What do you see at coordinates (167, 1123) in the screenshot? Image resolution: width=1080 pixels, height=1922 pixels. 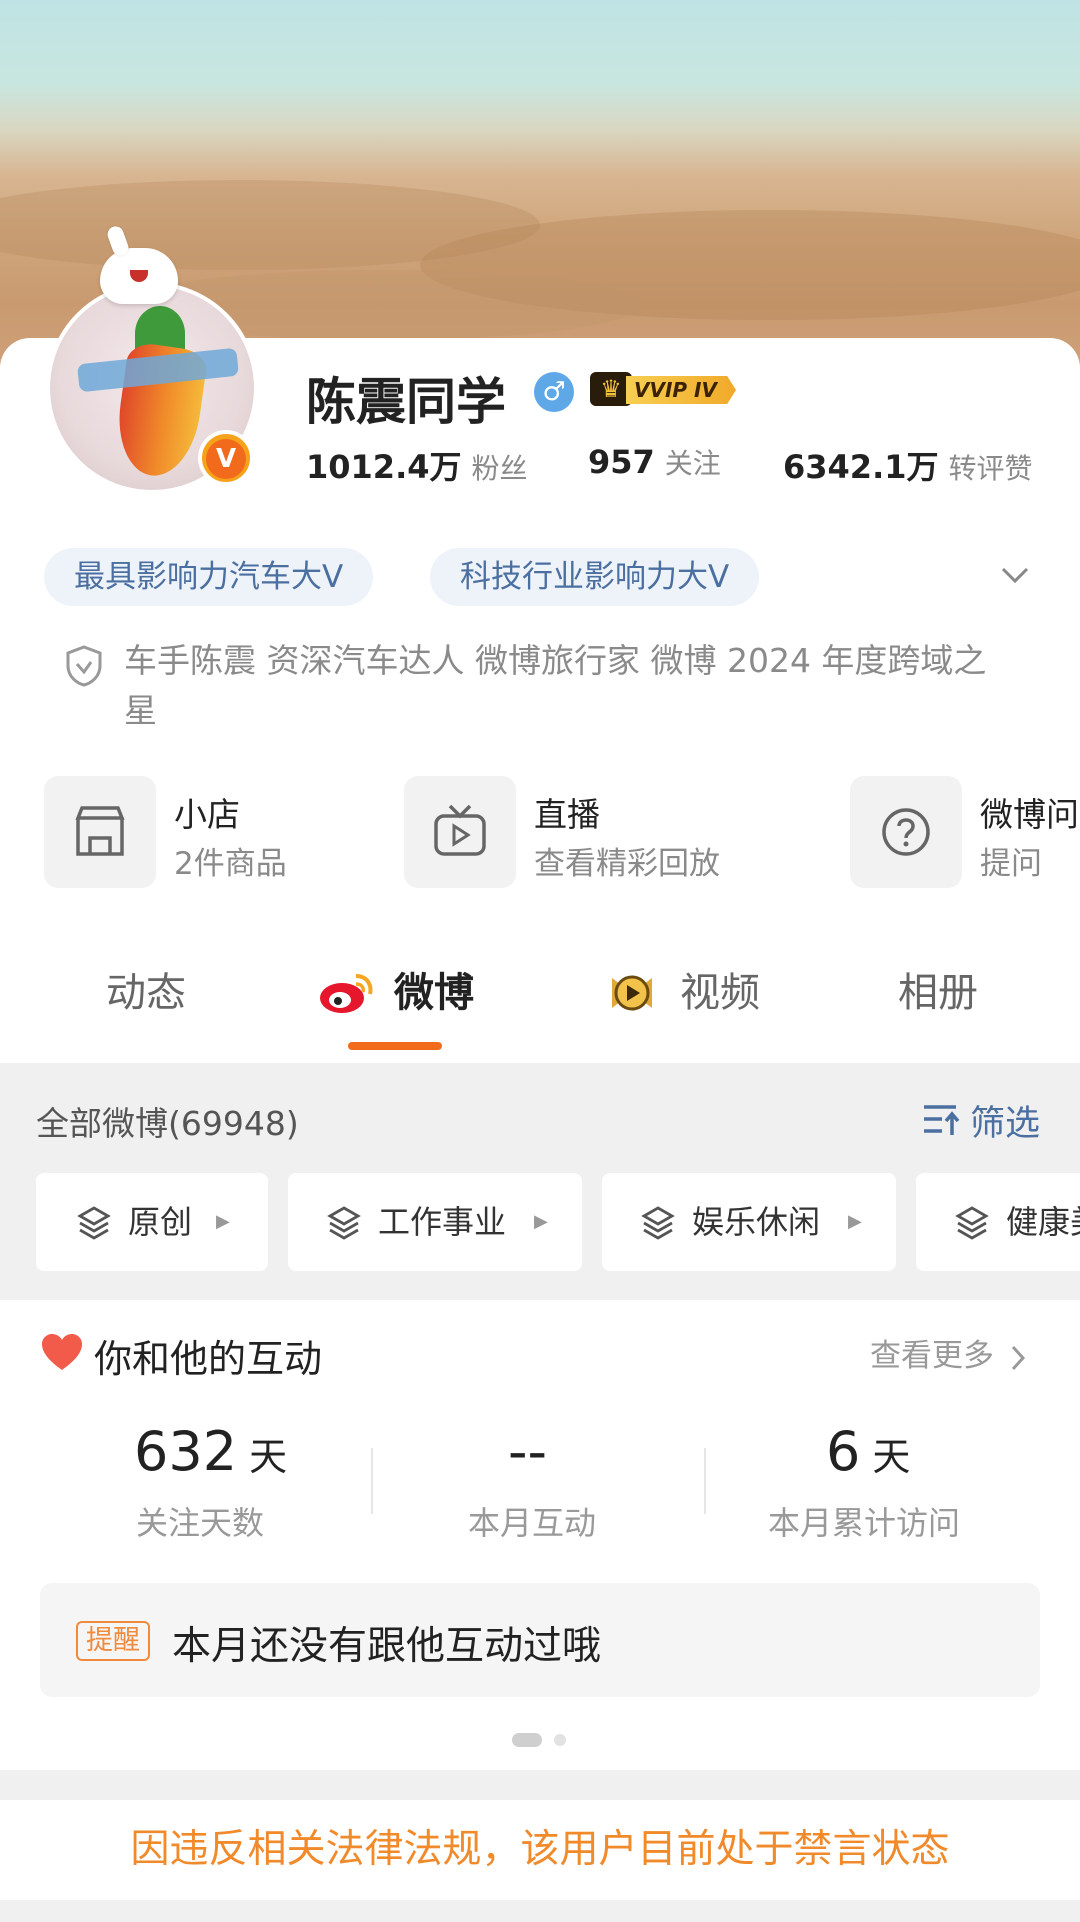 I see `all-weibo-count: 全部微博(69948)` at bounding box center [167, 1123].